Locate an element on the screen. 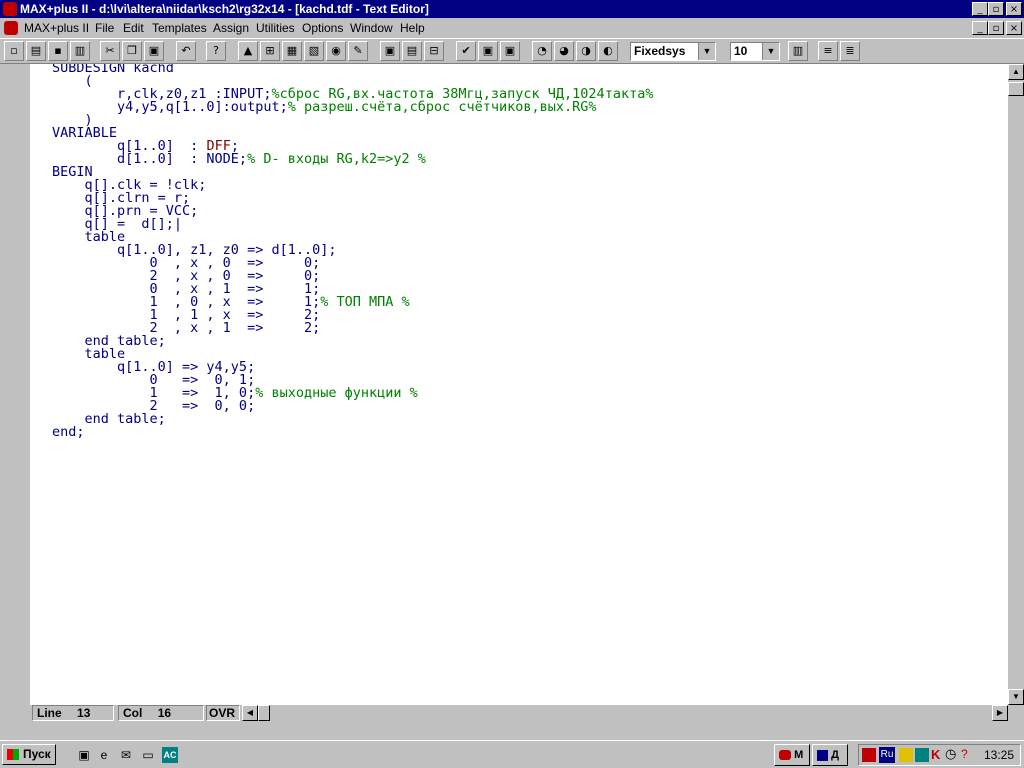 The height and width of the screenshot is (768, 1024). hierarchy-display-icon: ▤ is located at coordinates (412, 51).